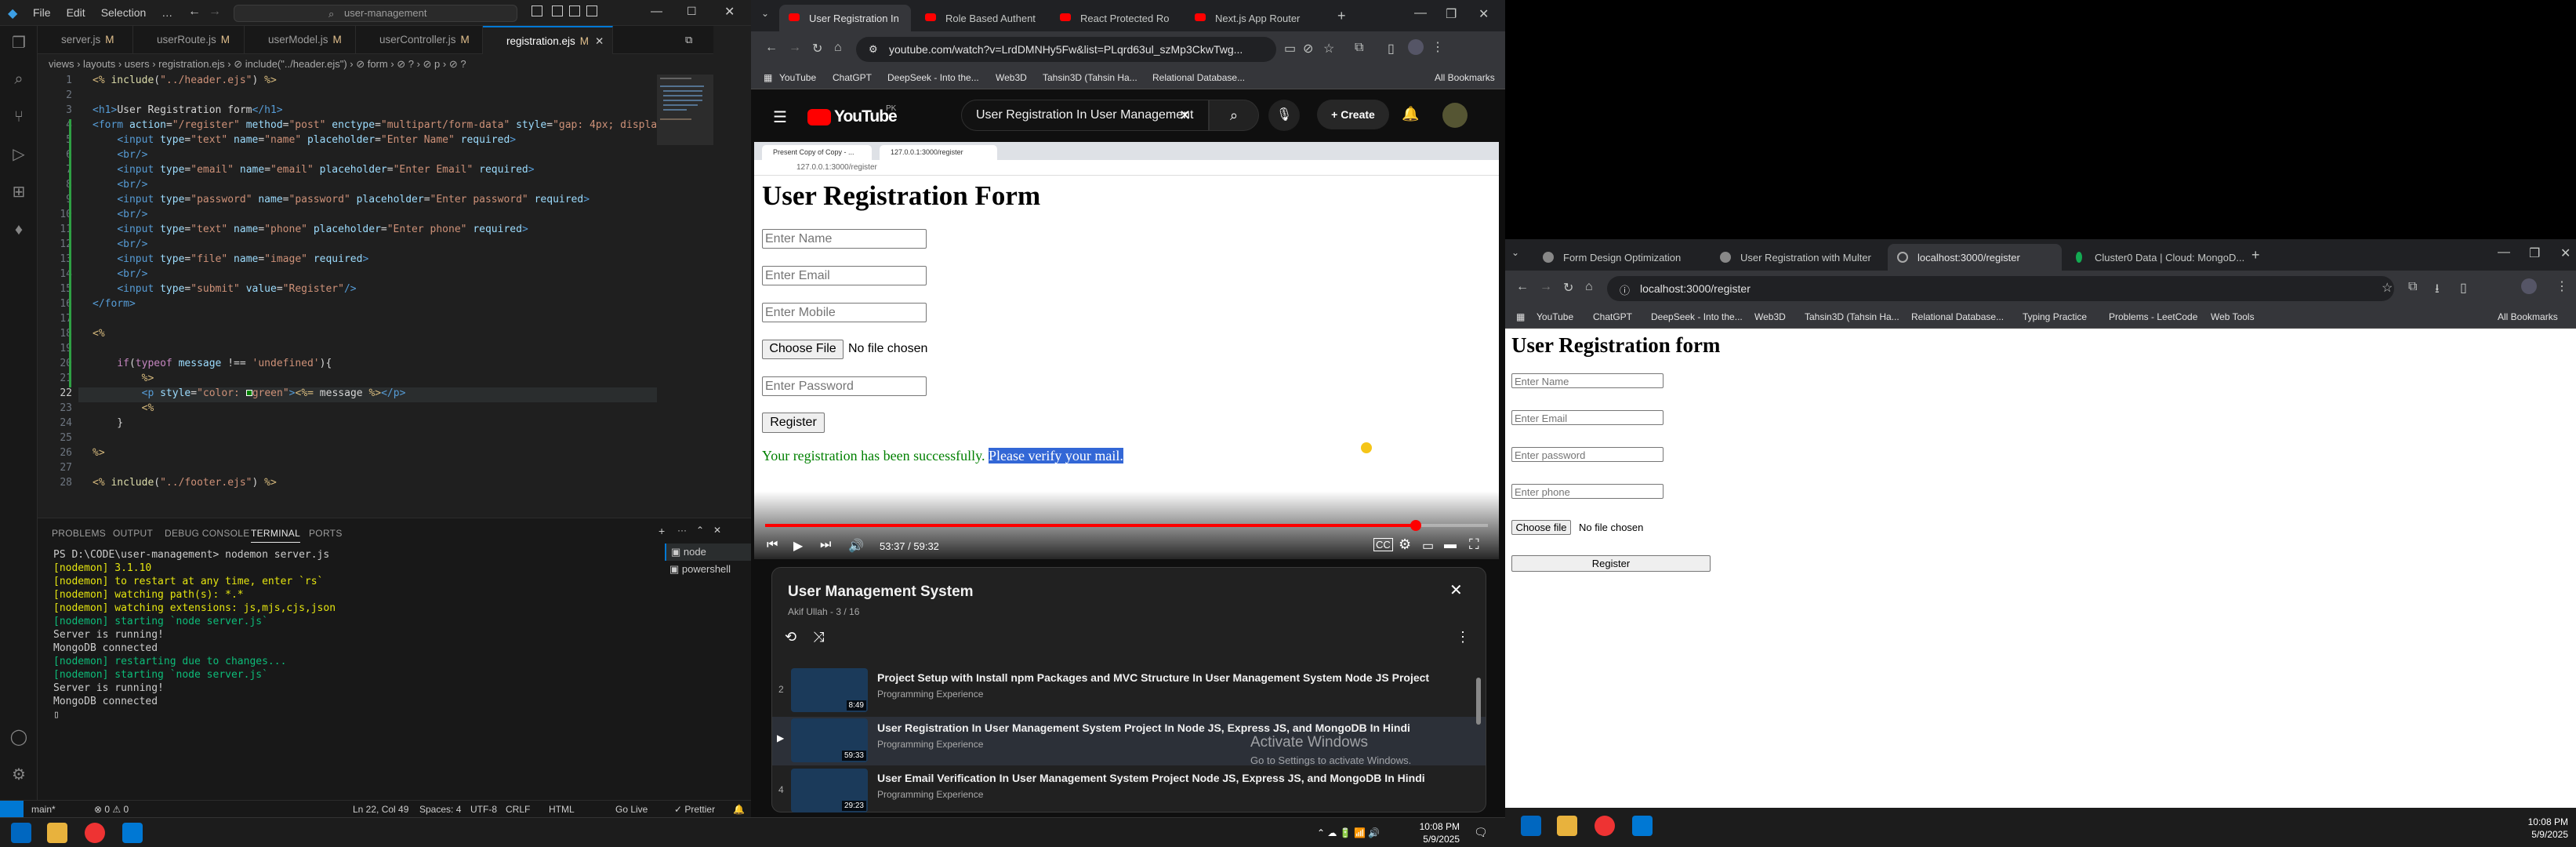 The width and height of the screenshot is (2576, 847). What do you see at coordinates (208, 533) in the screenshot?
I see `tab-debug-console: DEBUG CONSOLE` at bounding box center [208, 533].